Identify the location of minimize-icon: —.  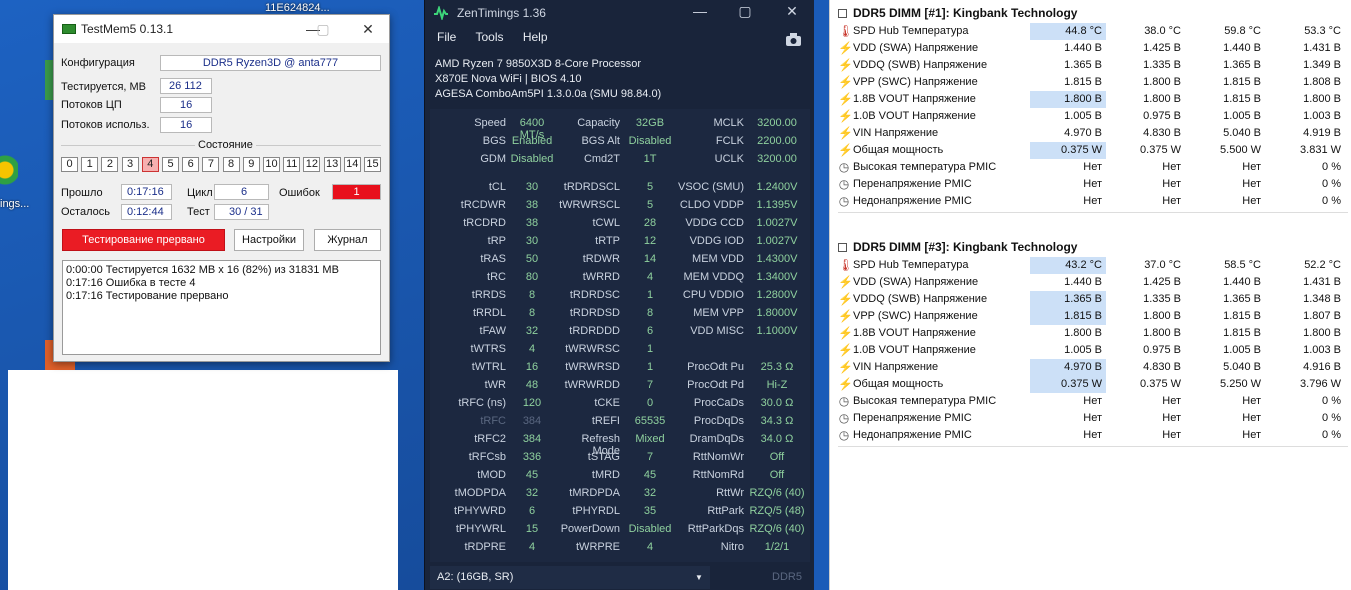
(700, 11).